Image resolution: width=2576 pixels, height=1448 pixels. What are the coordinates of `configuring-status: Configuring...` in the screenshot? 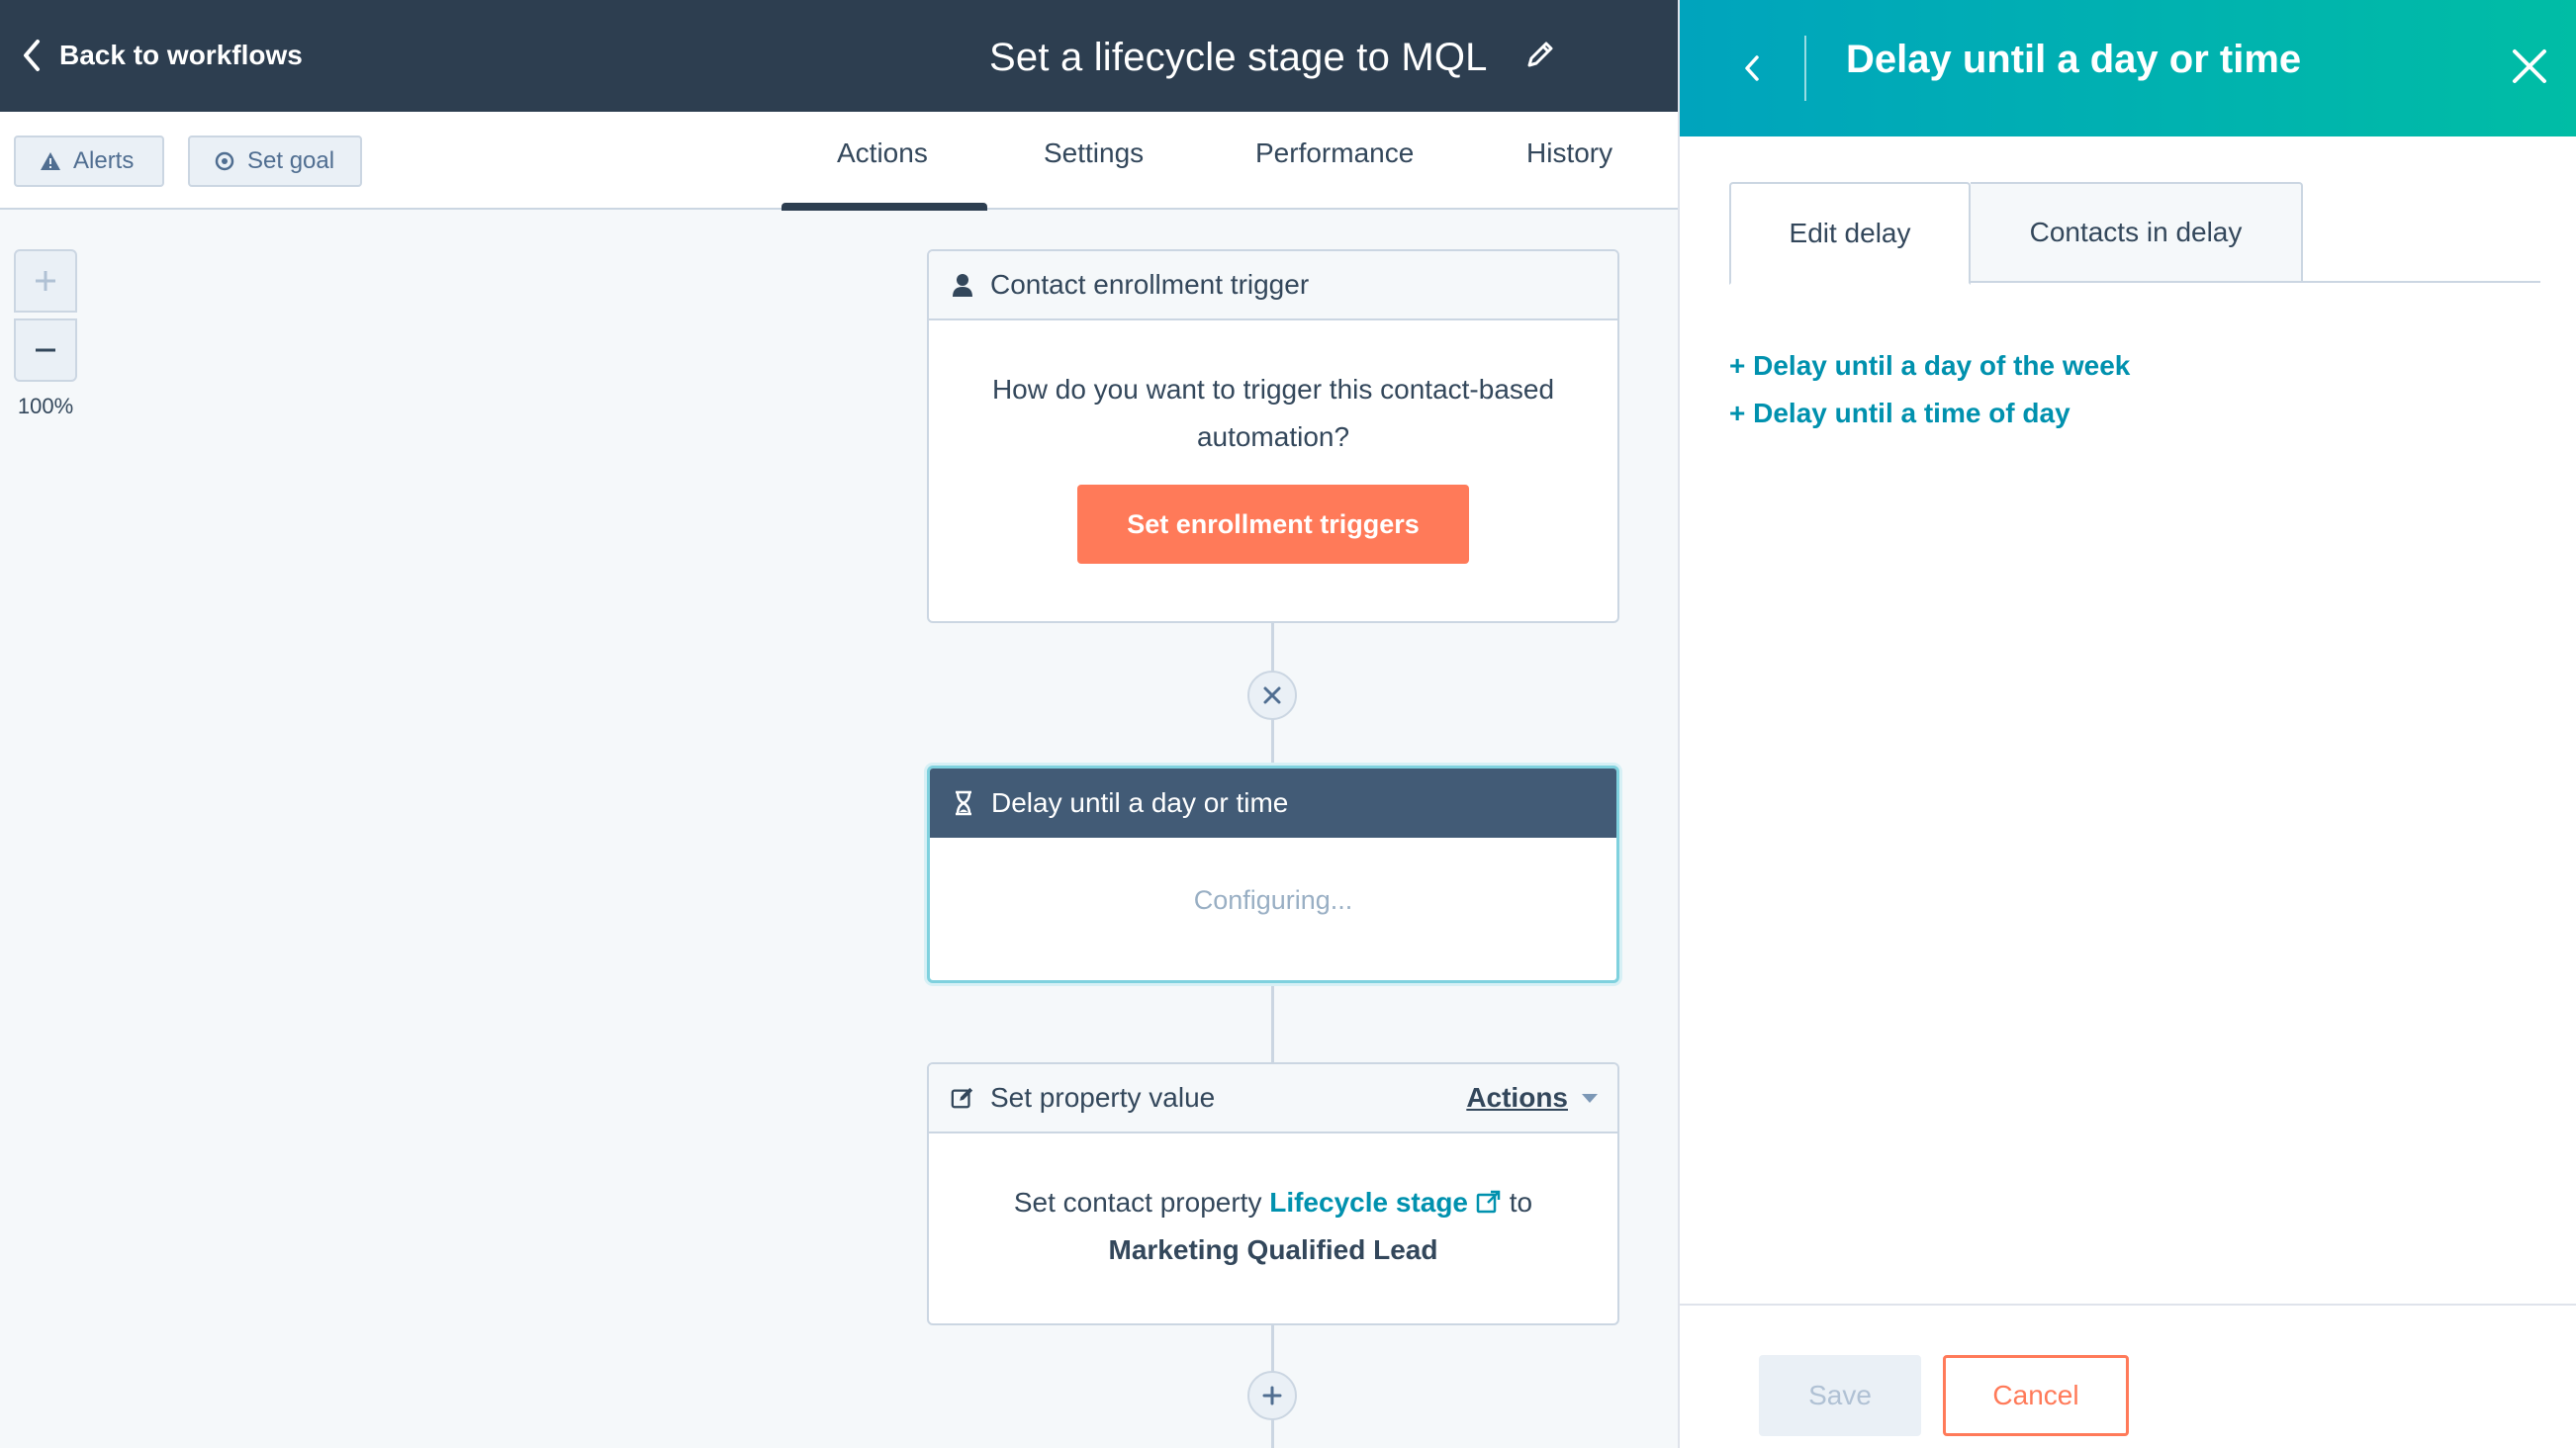 It's located at (1273, 900).